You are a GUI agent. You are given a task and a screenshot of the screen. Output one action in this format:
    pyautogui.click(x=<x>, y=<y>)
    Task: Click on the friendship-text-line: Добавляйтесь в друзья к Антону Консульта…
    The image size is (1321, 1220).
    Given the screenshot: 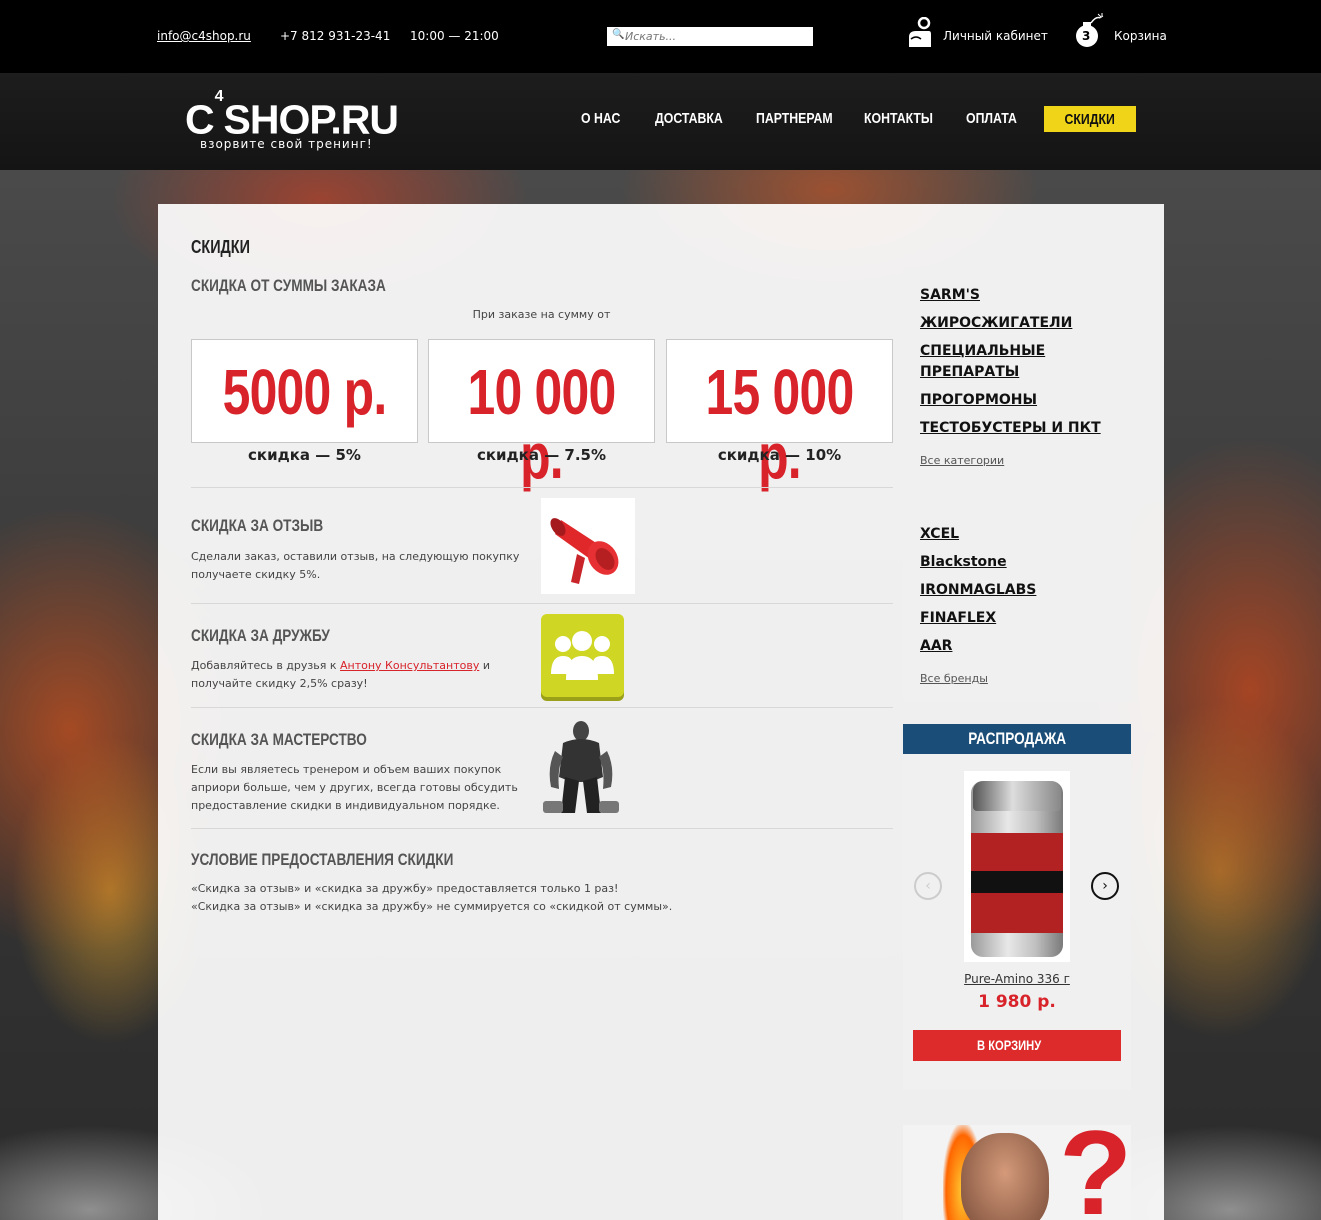 What is the action you would take?
    pyautogui.click(x=340, y=666)
    